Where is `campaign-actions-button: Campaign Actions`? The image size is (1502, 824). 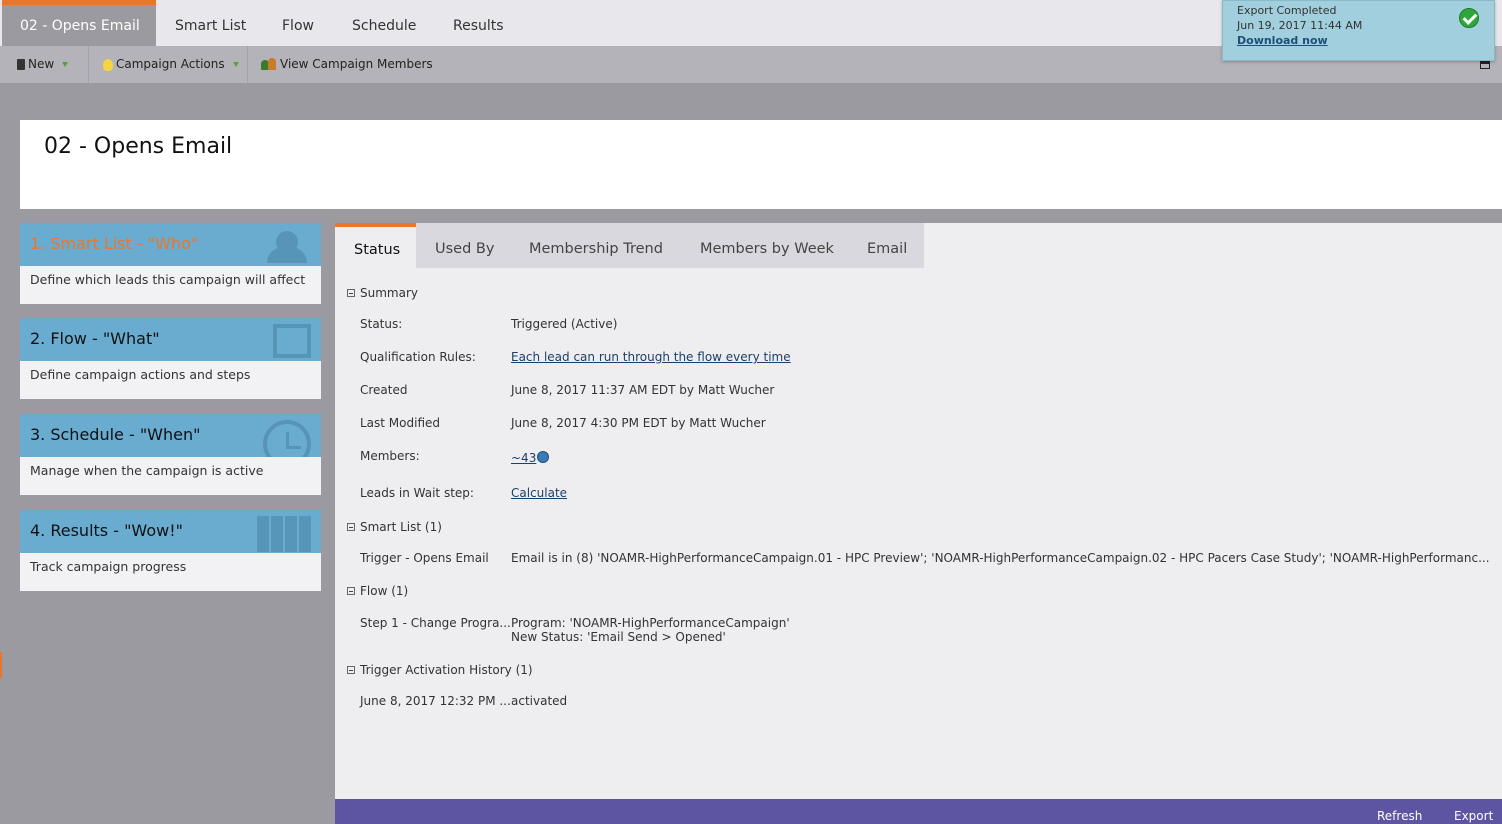
campaign-actions-button: Campaign Actions is located at coordinates (171, 64).